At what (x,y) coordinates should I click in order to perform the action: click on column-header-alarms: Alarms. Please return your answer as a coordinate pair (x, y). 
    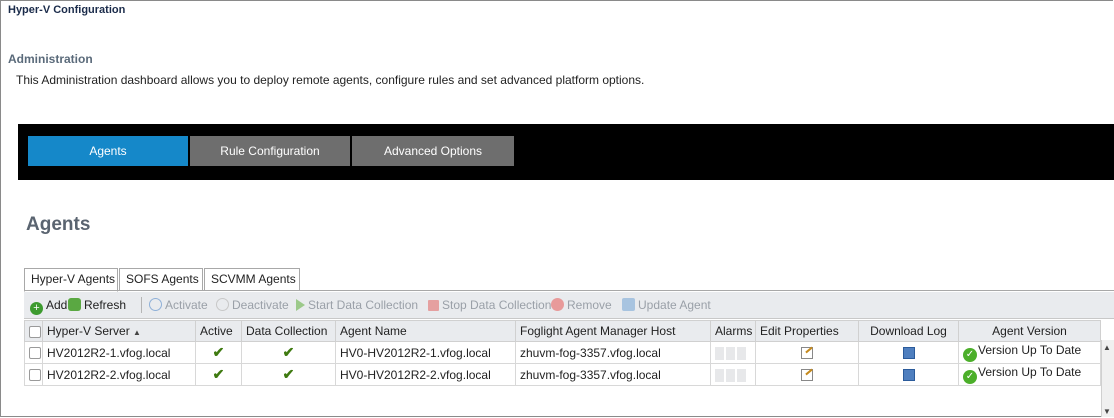
    Looking at the image, I should click on (733, 331).